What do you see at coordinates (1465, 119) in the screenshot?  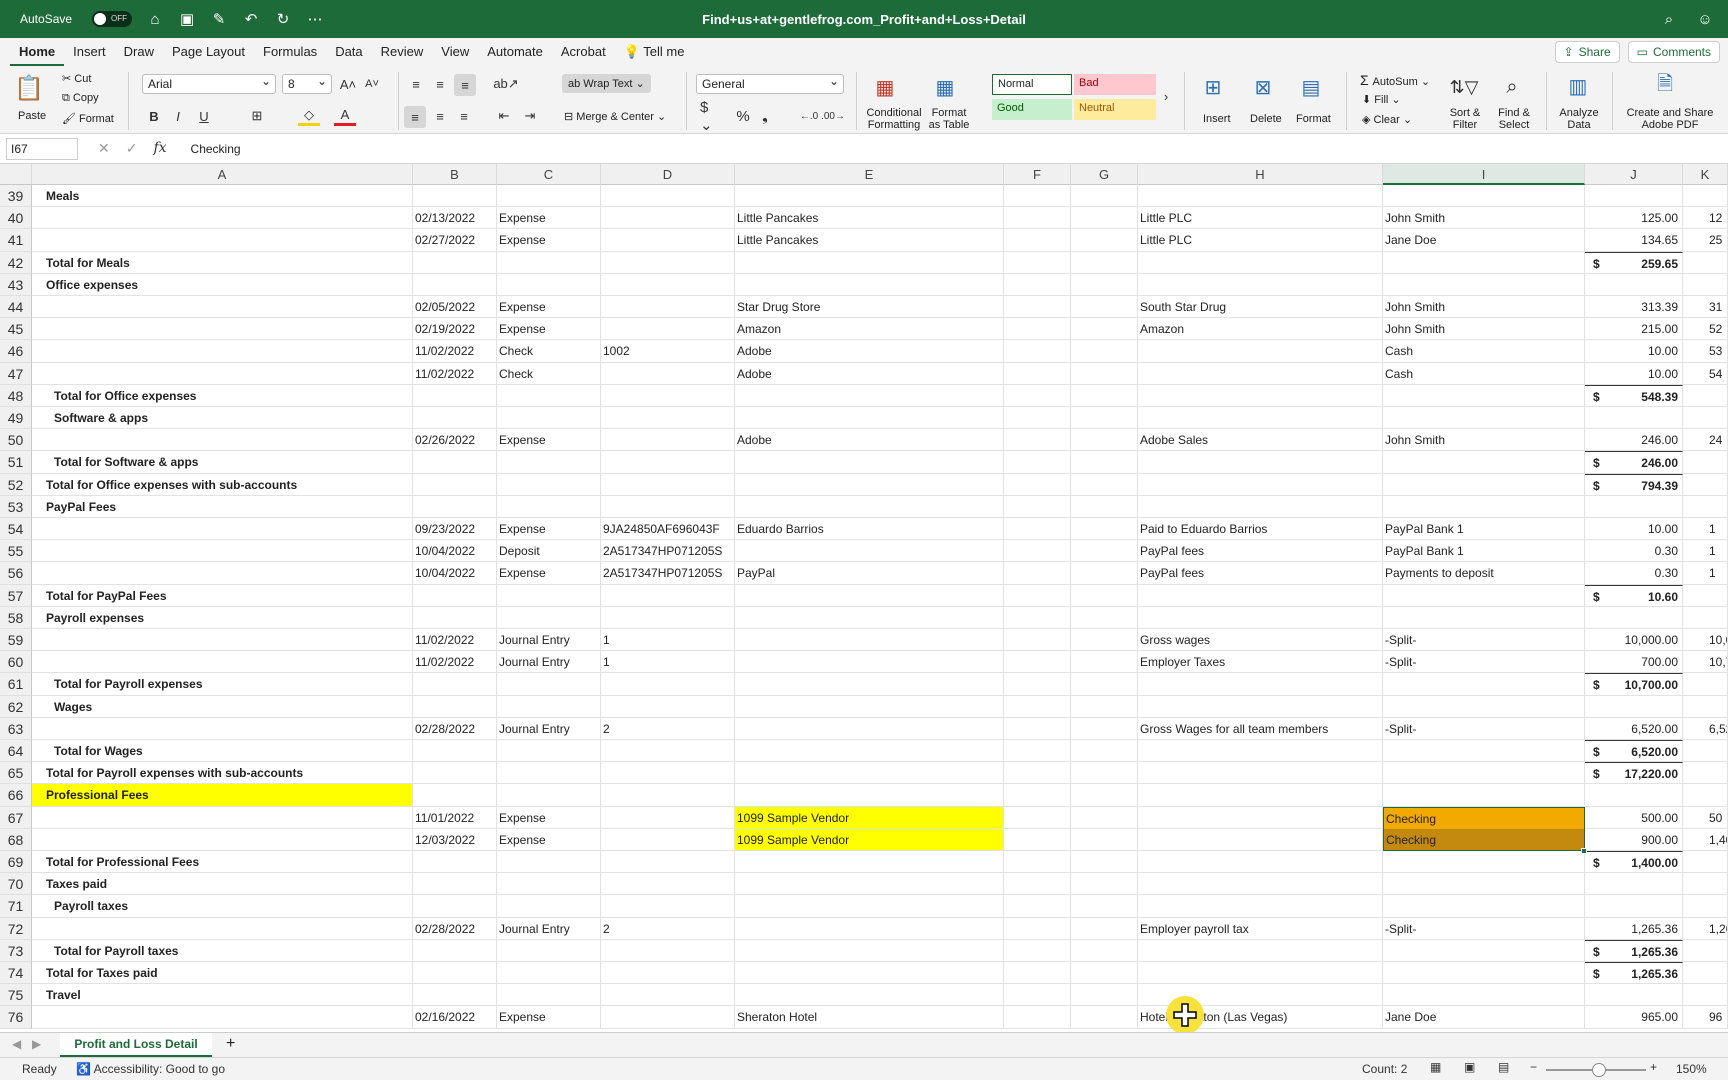 I see `sort-filter-button: Sort & Filter` at bounding box center [1465, 119].